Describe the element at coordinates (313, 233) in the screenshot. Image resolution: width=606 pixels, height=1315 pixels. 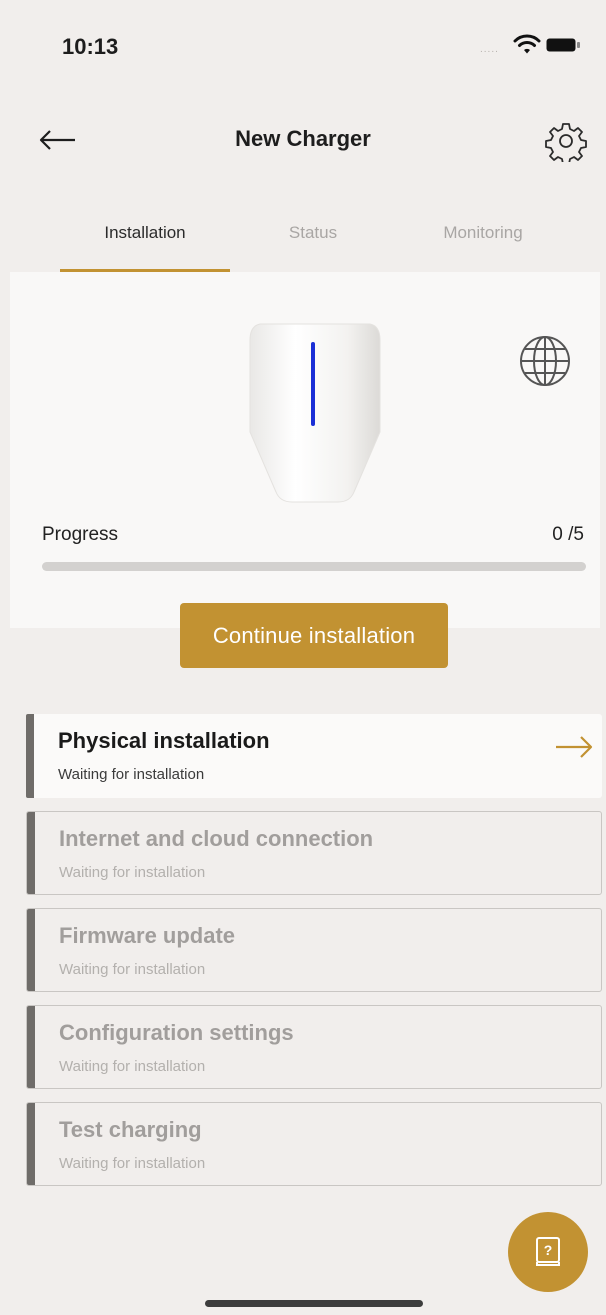
I see `tab-status: Status` at that location.